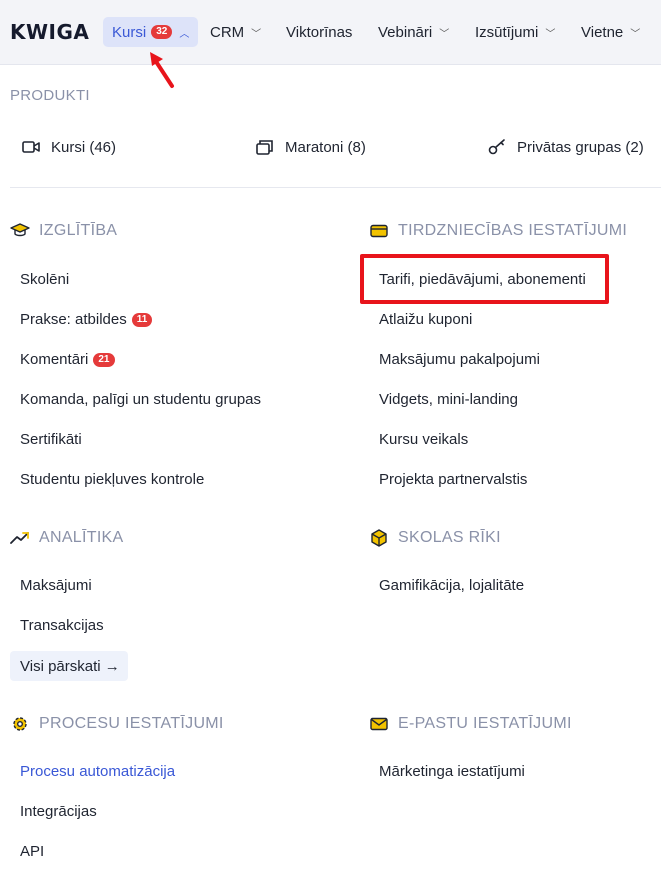 This screenshot has width=661, height=895. What do you see at coordinates (602, 32) in the screenshot?
I see `nav-site-label: Vietne` at bounding box center [602, 32].